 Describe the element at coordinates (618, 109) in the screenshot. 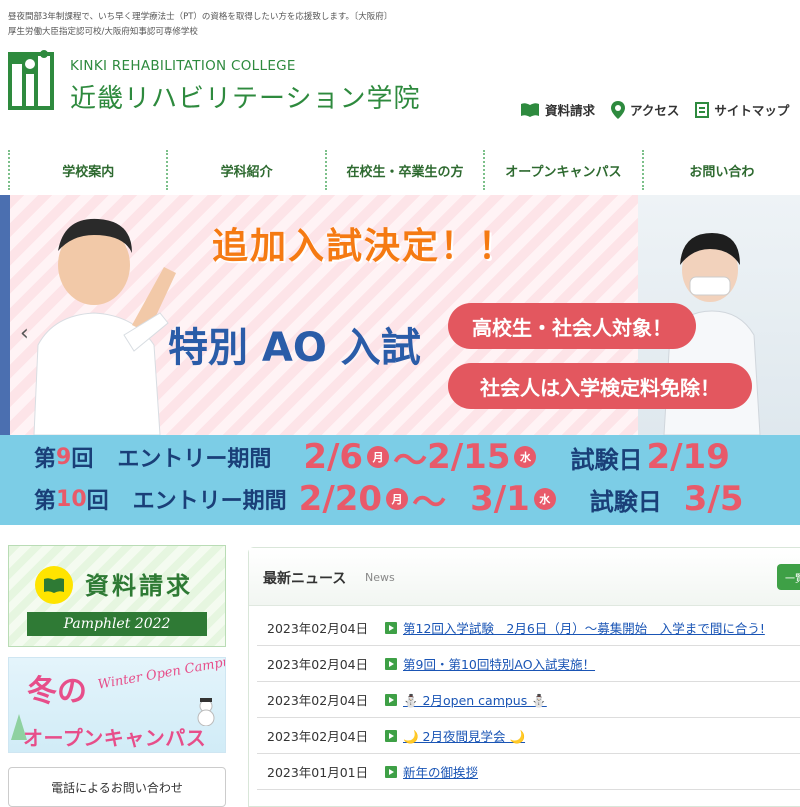

I see `map-pin-icon` at that location.